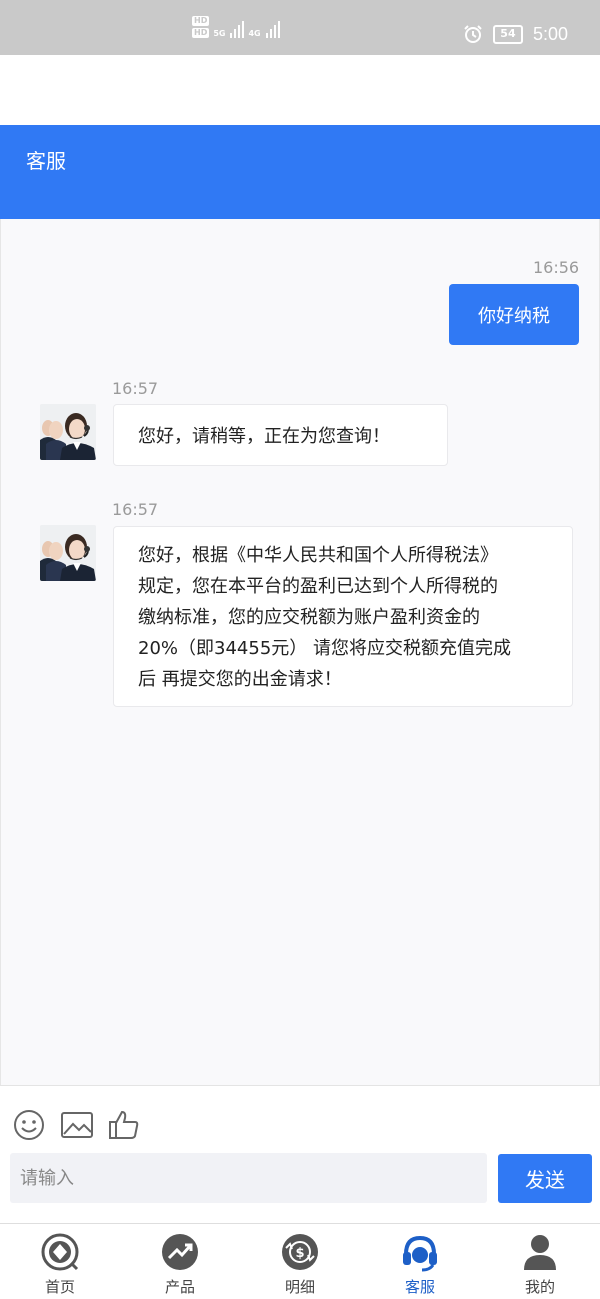  I want to click on tab-details: $ 明细, so click(300, 1261).